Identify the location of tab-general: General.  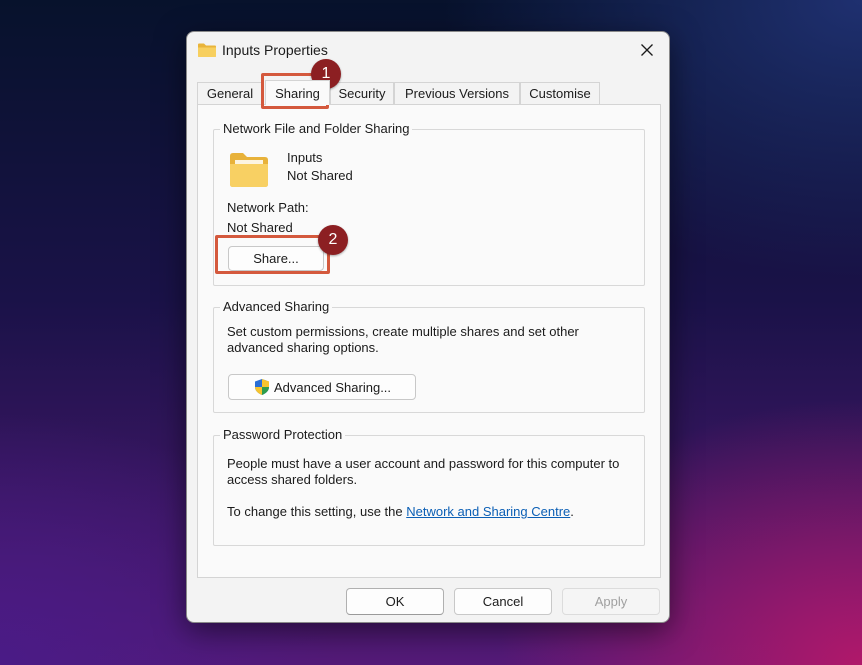
(230, 93).